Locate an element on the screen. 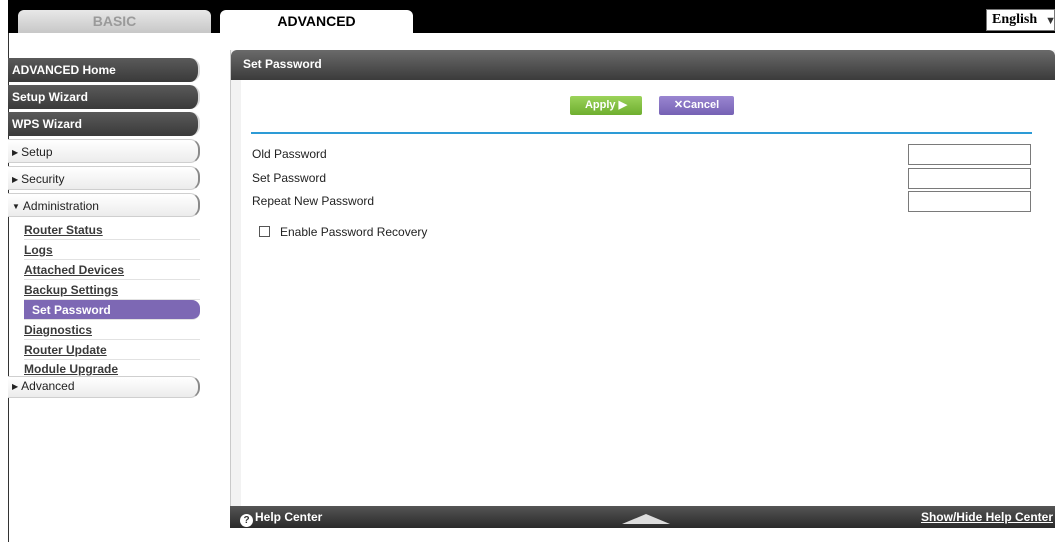 This screenshot has width=1055, height=542. help-icon: ? is located at coordinates (246, 520).